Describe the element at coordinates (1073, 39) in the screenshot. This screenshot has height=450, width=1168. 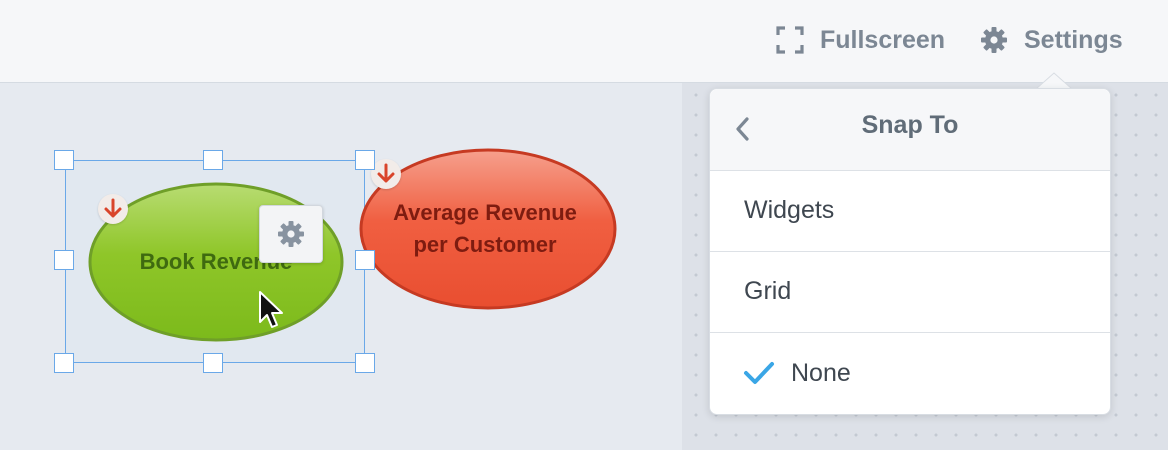
I see `settings-label: Settings` at that location.